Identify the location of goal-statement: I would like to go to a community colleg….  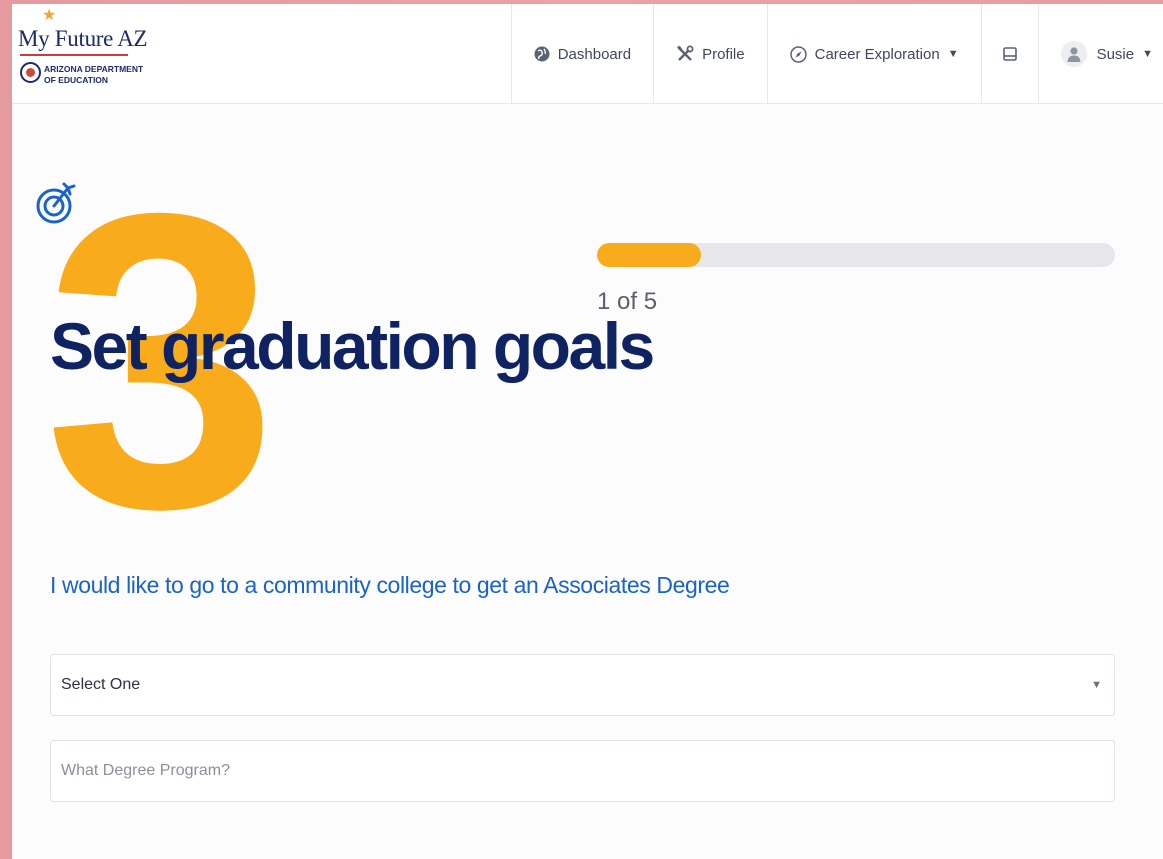
(390, 585).